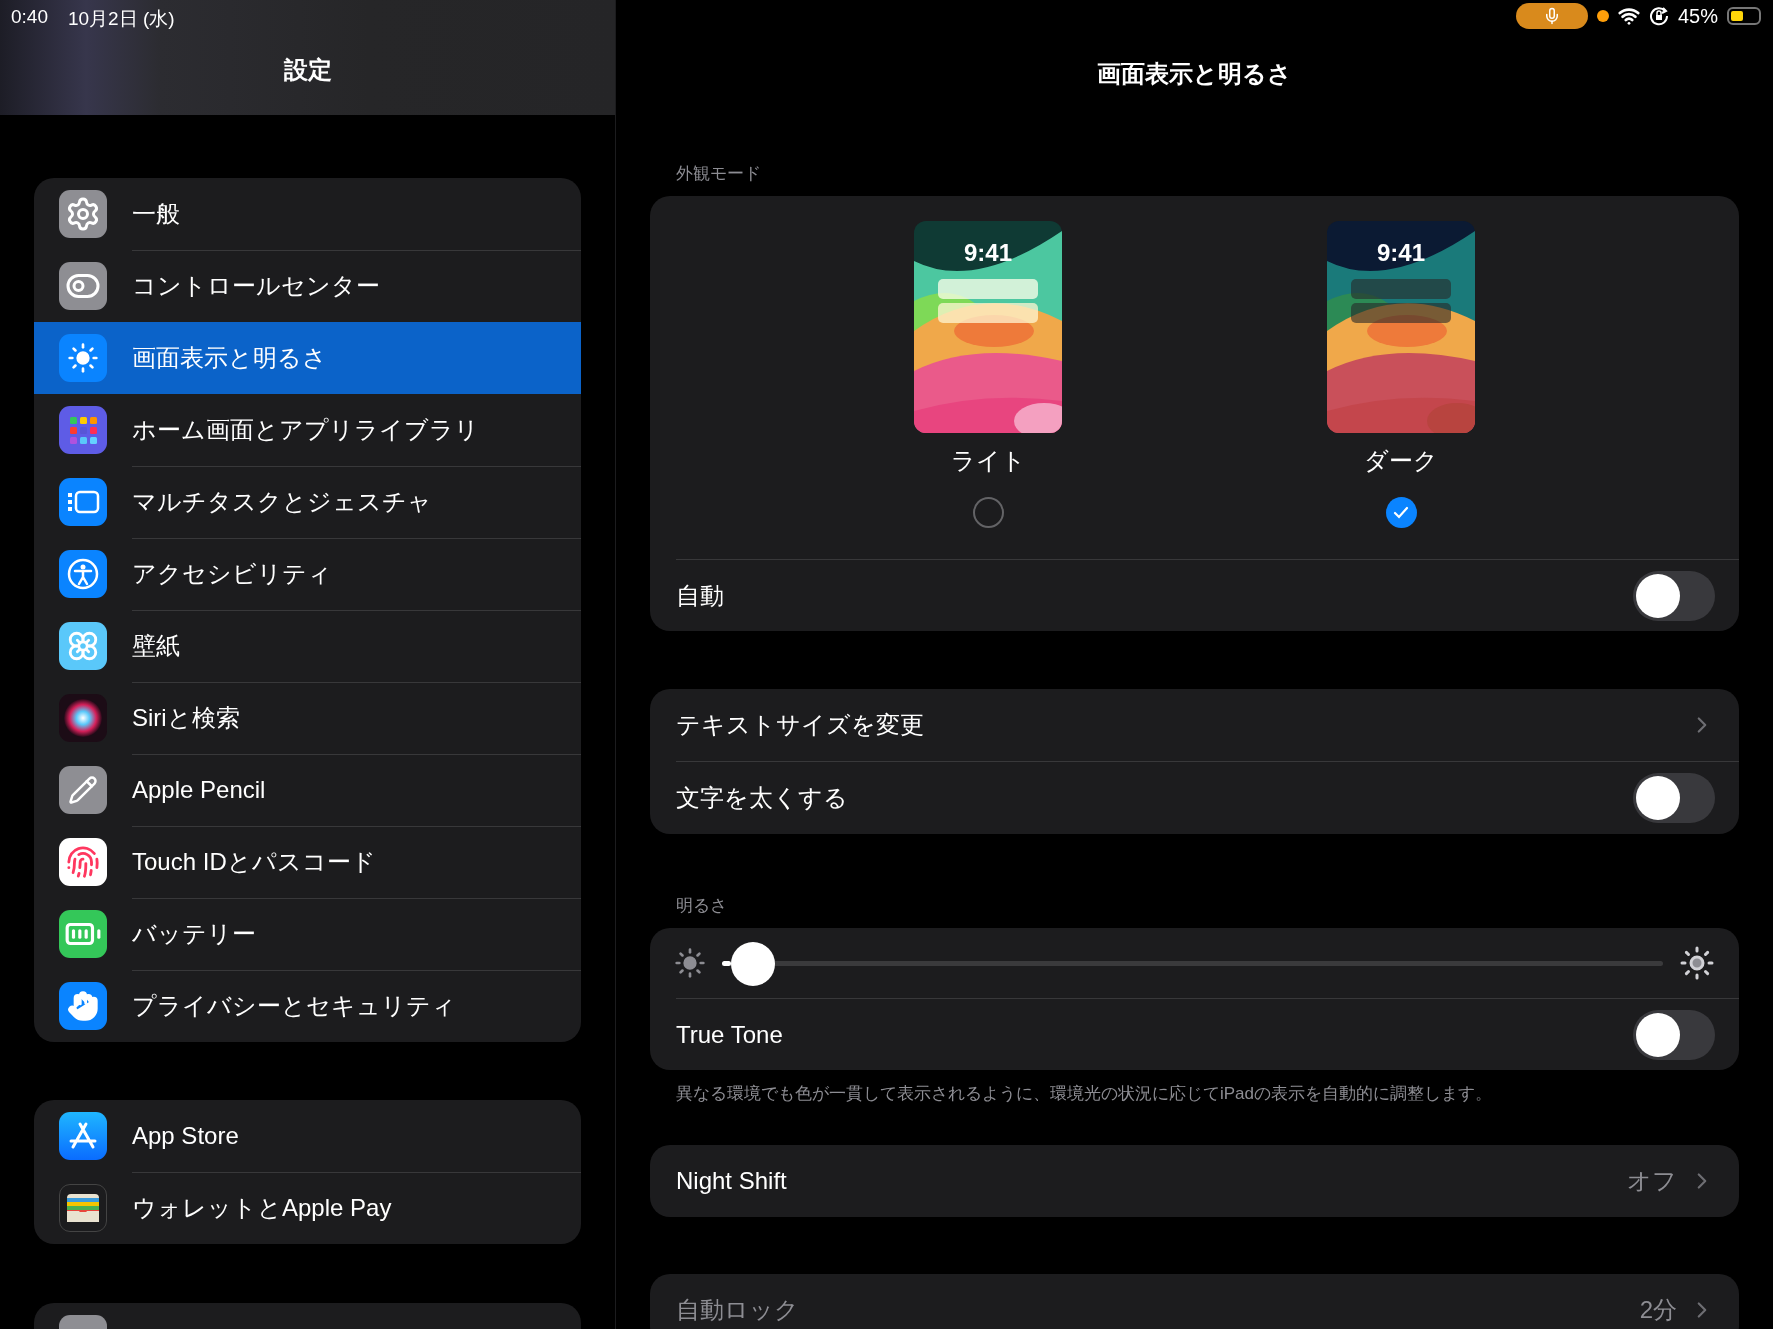 The height and width of the screenshot is (1329, 1773). Describe the element at coordinates (1602, 16) in the screenshot. I see `recording-dot-icon` at that location.